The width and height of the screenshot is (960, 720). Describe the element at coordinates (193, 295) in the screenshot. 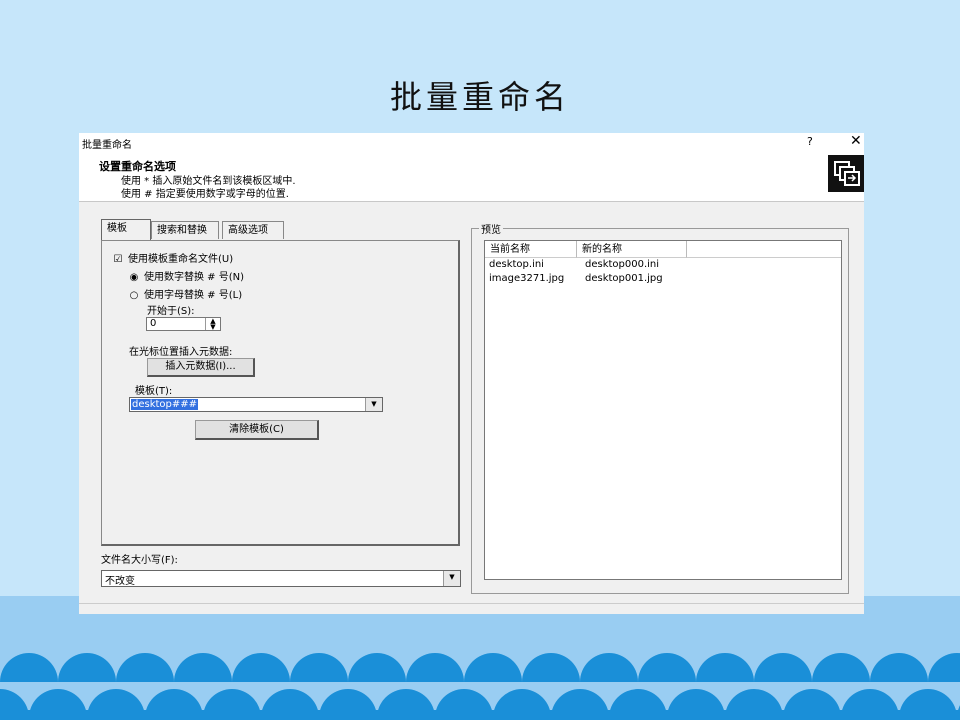

I see `use-letter-label: 使用字母替换 # 号(L)` at that location.